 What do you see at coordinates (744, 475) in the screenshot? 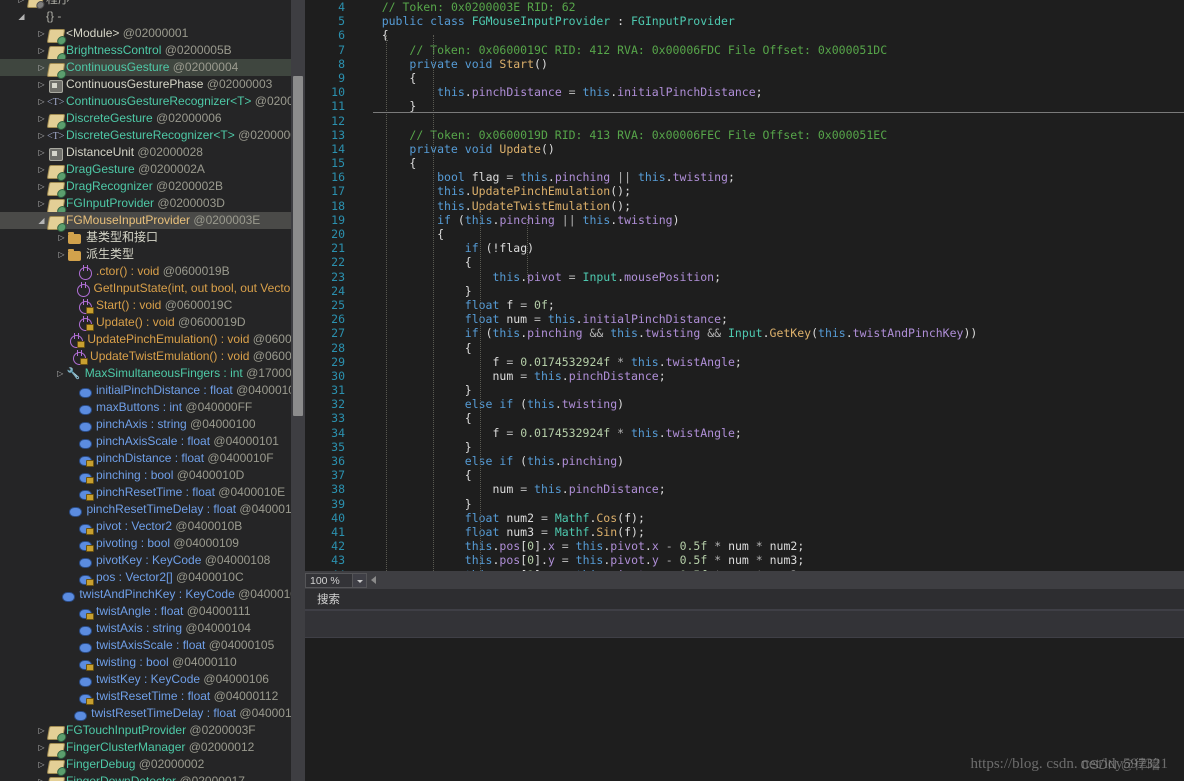
I see `code-line: 37 {` at bounding box center [744, 475].